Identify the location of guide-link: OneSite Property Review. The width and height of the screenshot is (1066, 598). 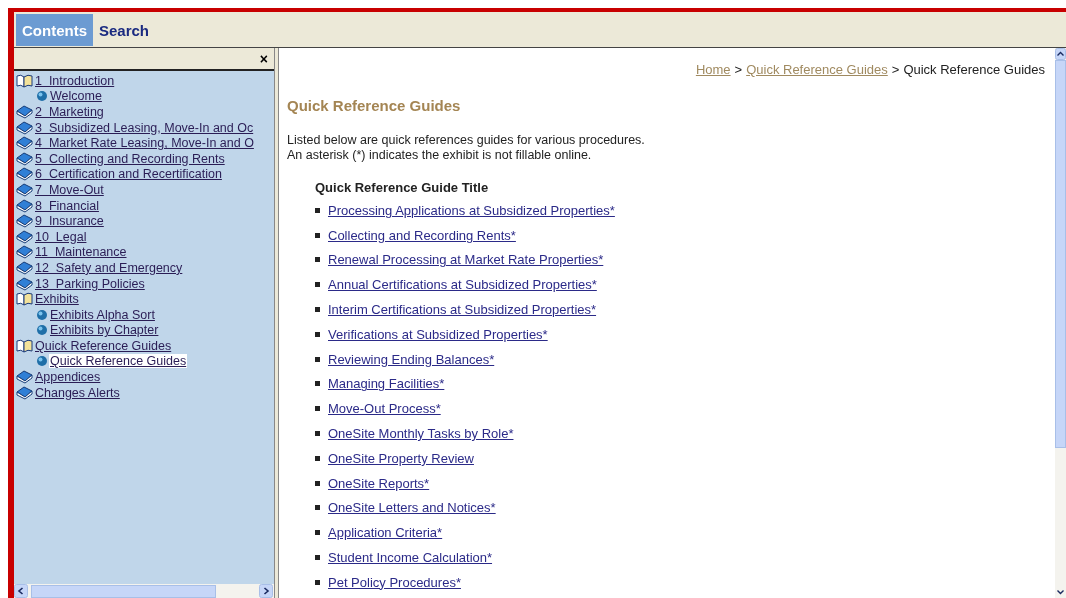
(401, 458).